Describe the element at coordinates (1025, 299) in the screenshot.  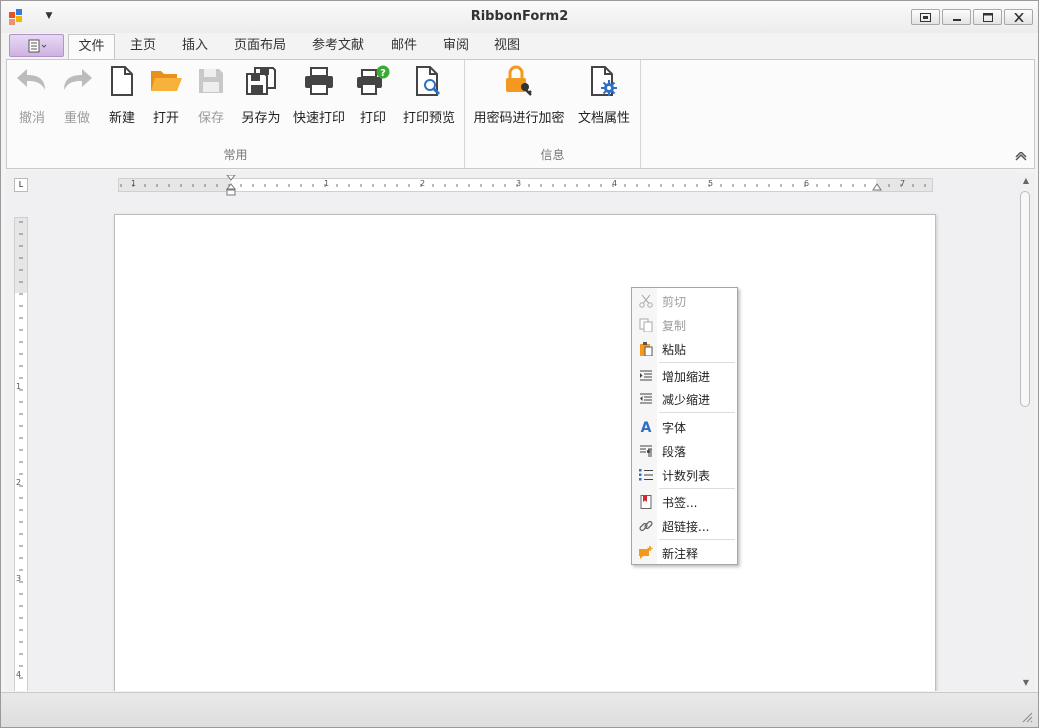
I see `scrollbar-thumb` at that location.